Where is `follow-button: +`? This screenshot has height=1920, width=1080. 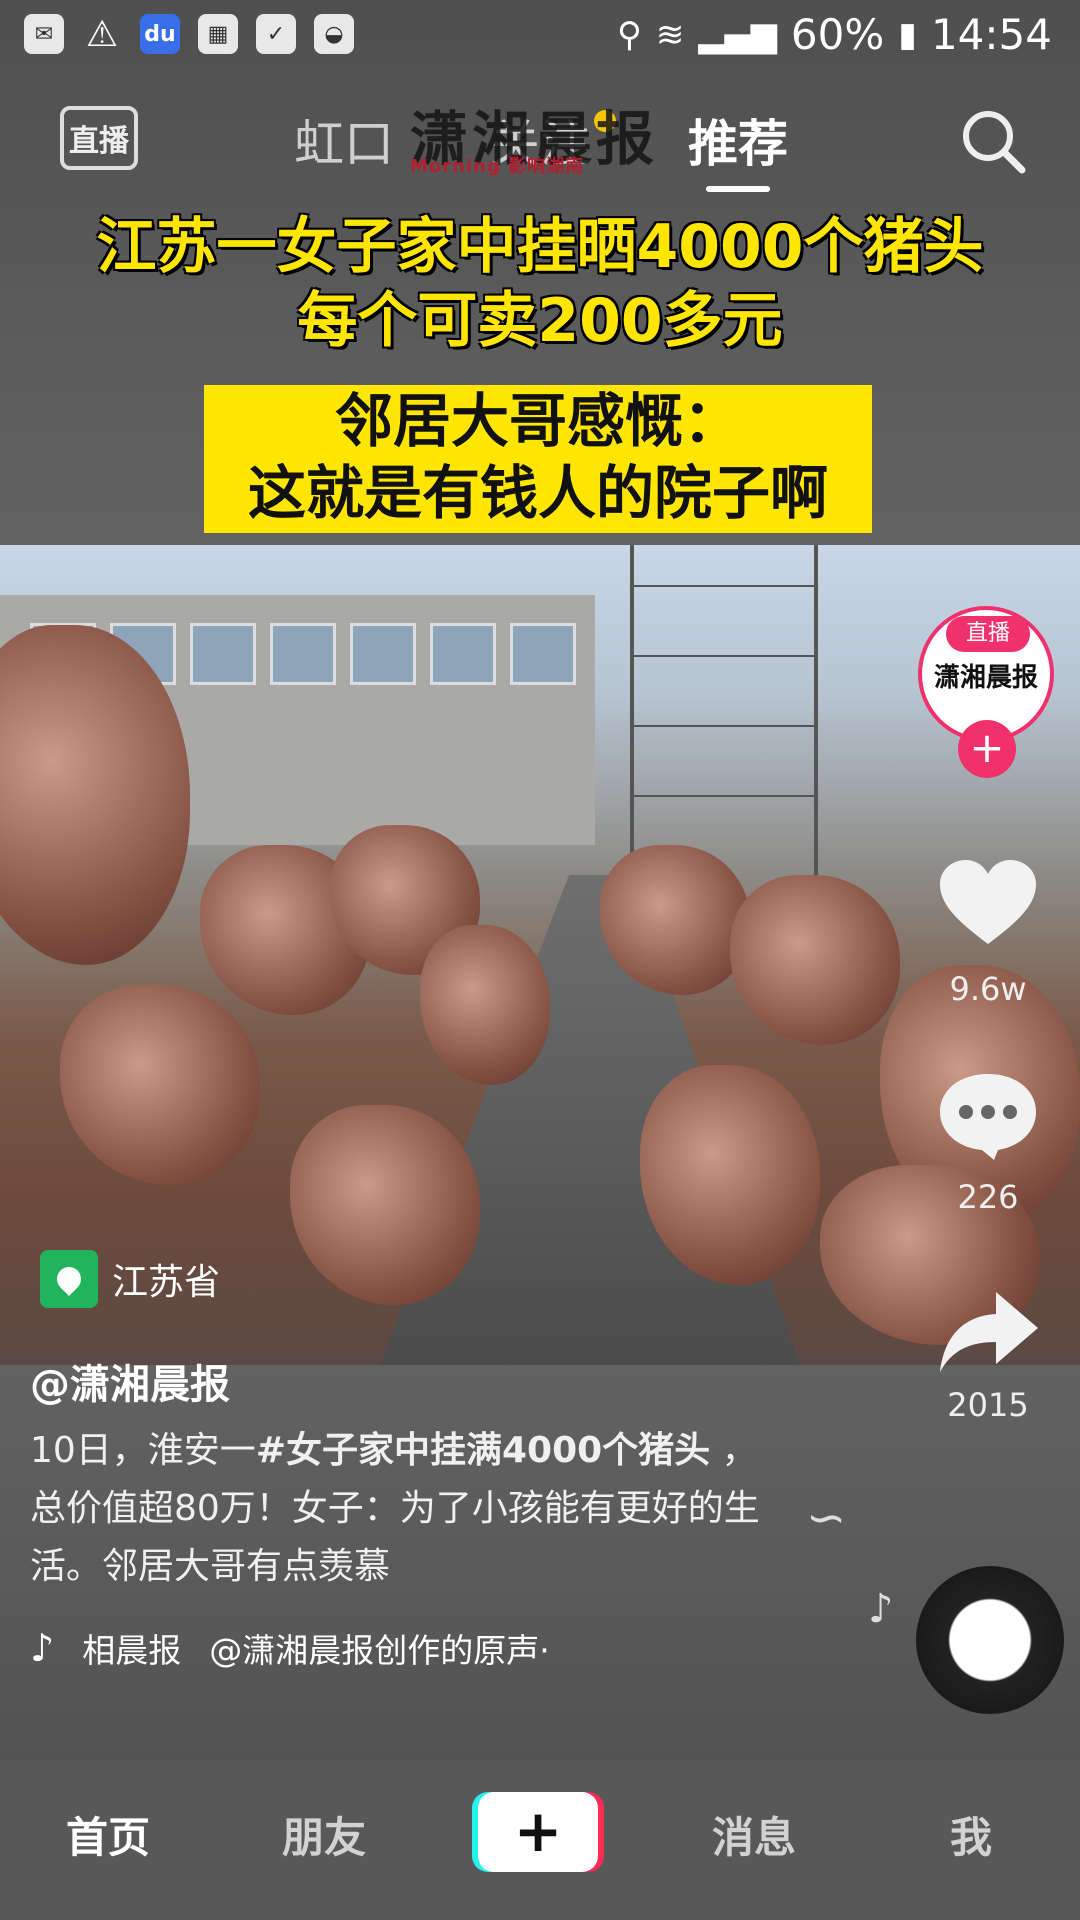
follow-button: + is located at coordinates (987, 749).